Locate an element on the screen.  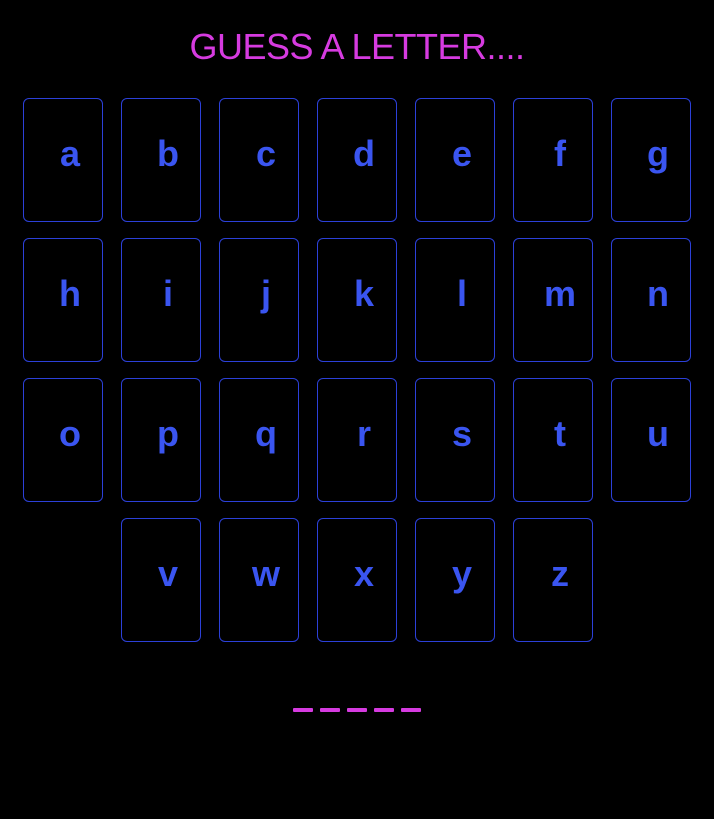
letter-key-label: n is located at coordinates (658, 293).